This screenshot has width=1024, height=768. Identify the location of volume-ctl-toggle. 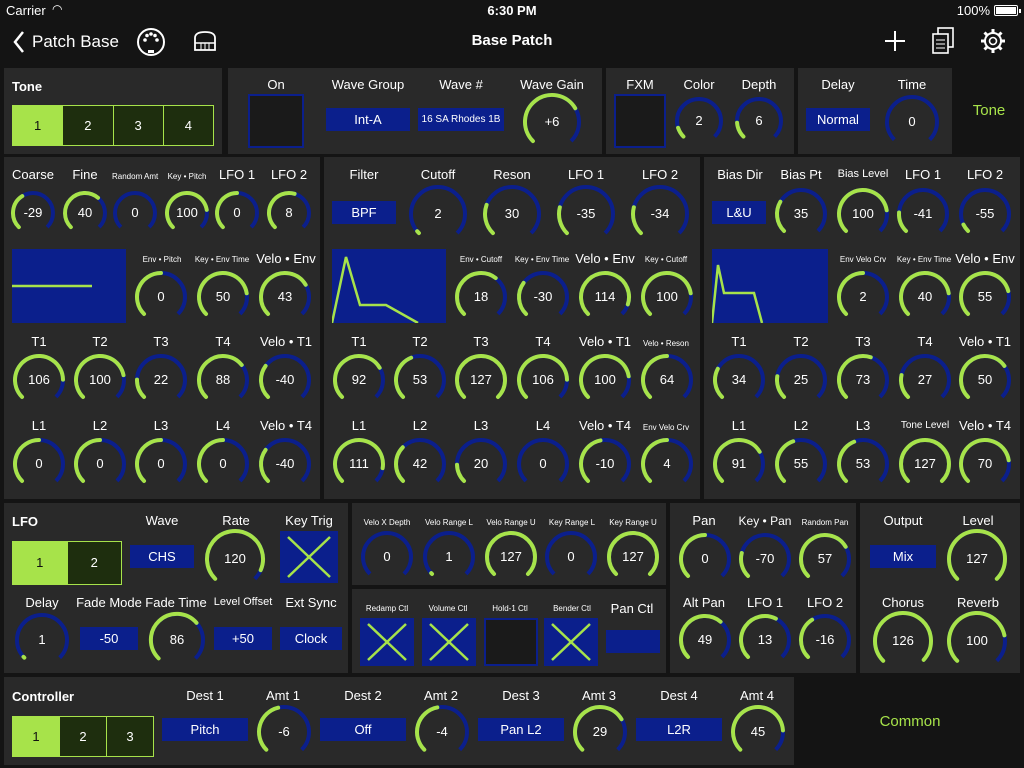
(449, 642).